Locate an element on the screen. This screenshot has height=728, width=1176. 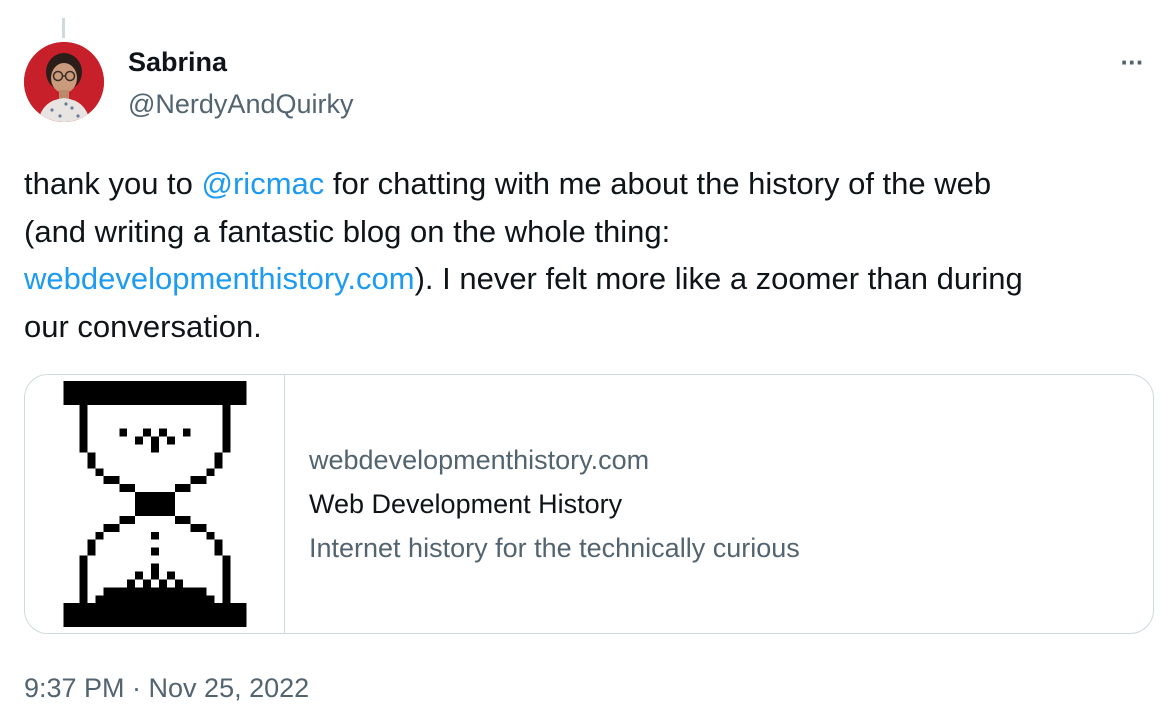
hourglass-icon is located at coordinates (155, 504).